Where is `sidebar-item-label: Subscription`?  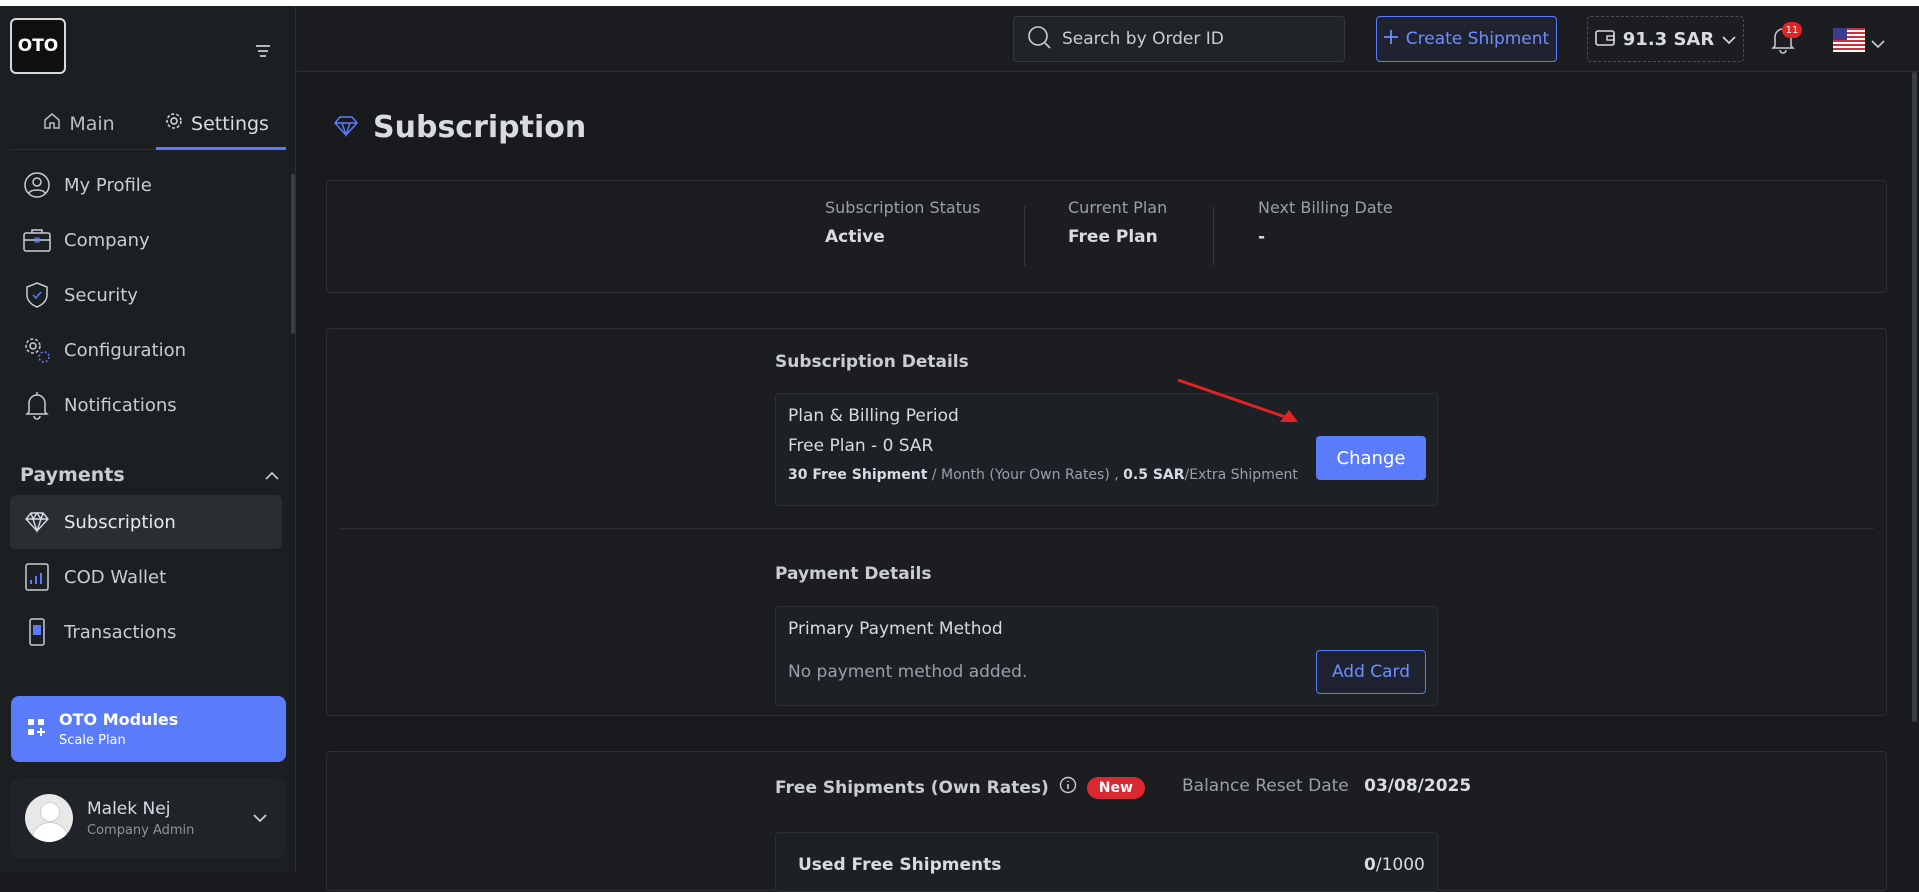
sidebar-item-label: Subscription is located at coordinates (120, 522).